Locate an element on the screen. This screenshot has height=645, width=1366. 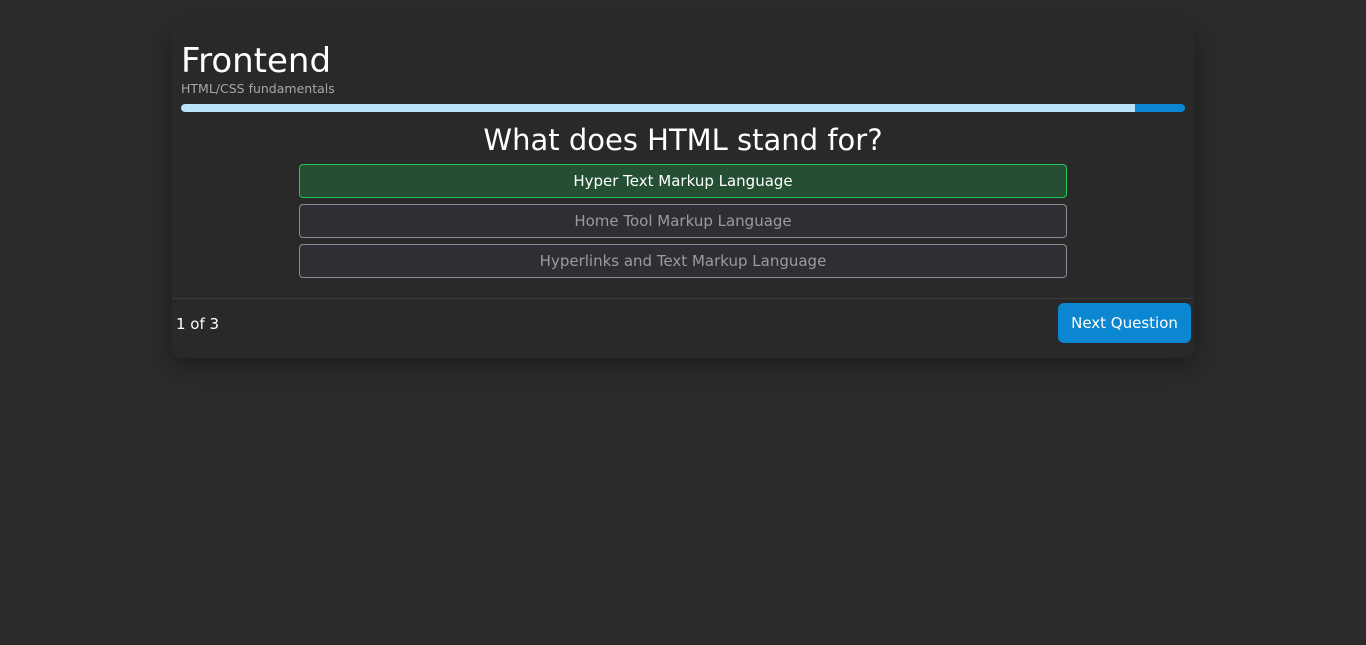
footer-divider is located at coordinates (683, 298).